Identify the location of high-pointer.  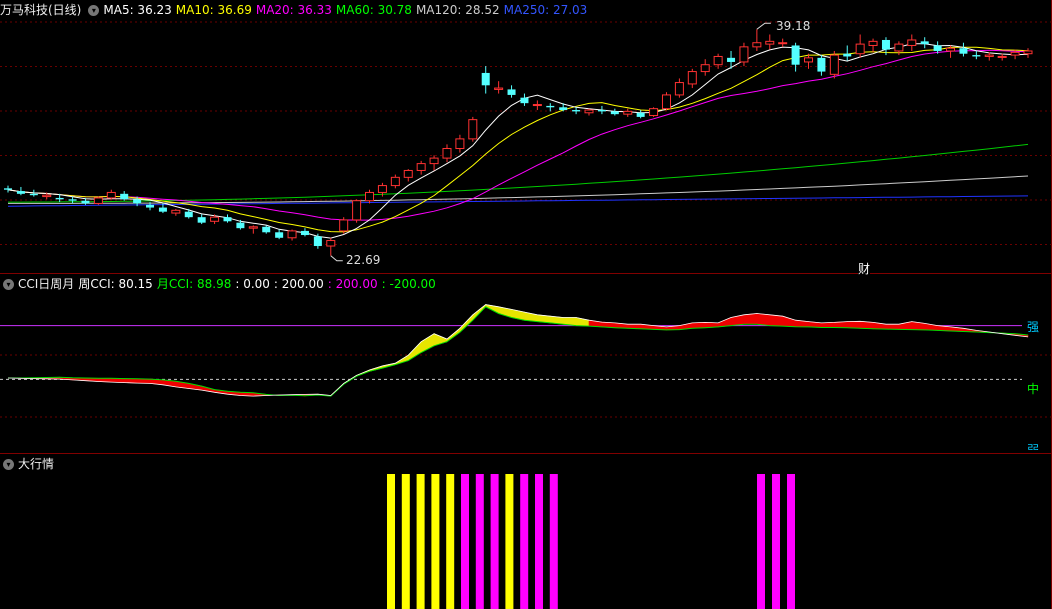
(763, 26).